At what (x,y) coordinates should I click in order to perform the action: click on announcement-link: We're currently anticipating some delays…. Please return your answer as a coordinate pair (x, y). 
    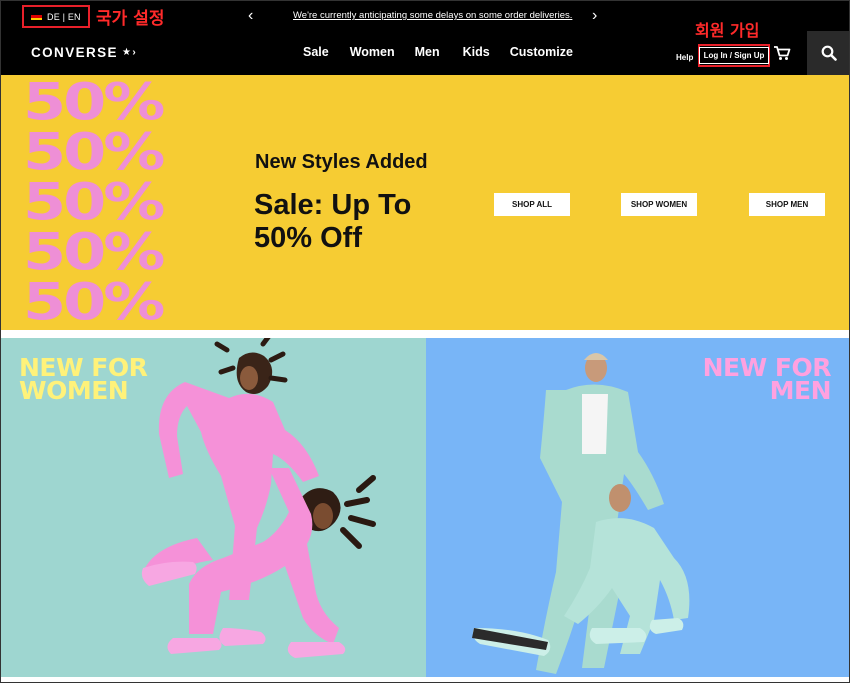
    Looking at the image, I should click on (432, 15).